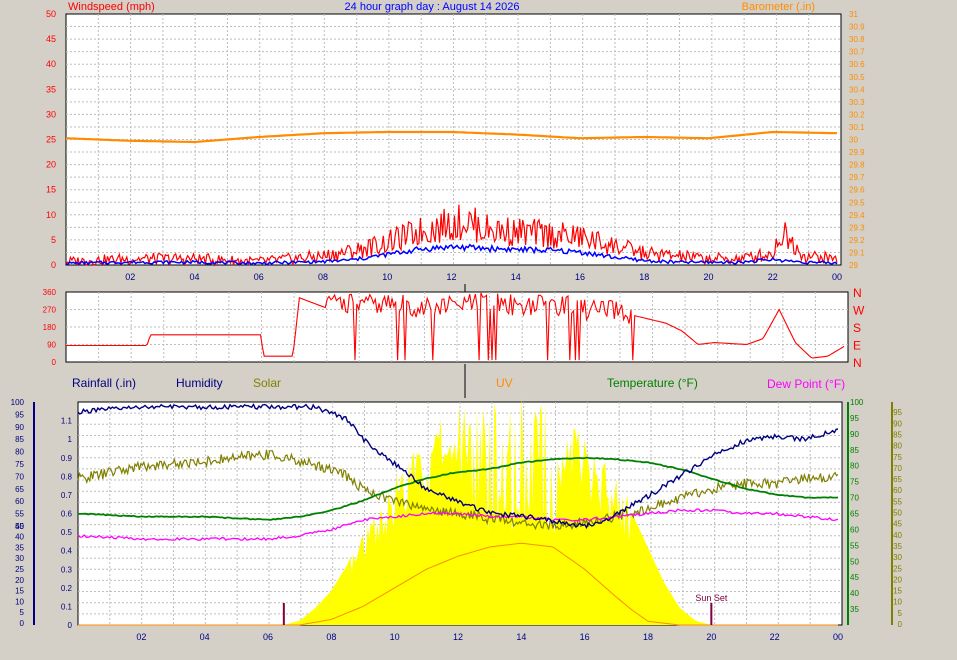 The image size is (957, 660). What do you see at coordinates (458, 637) in the screenshot?
I see `time-tick-label: 12` at bounding box center [458, 637].